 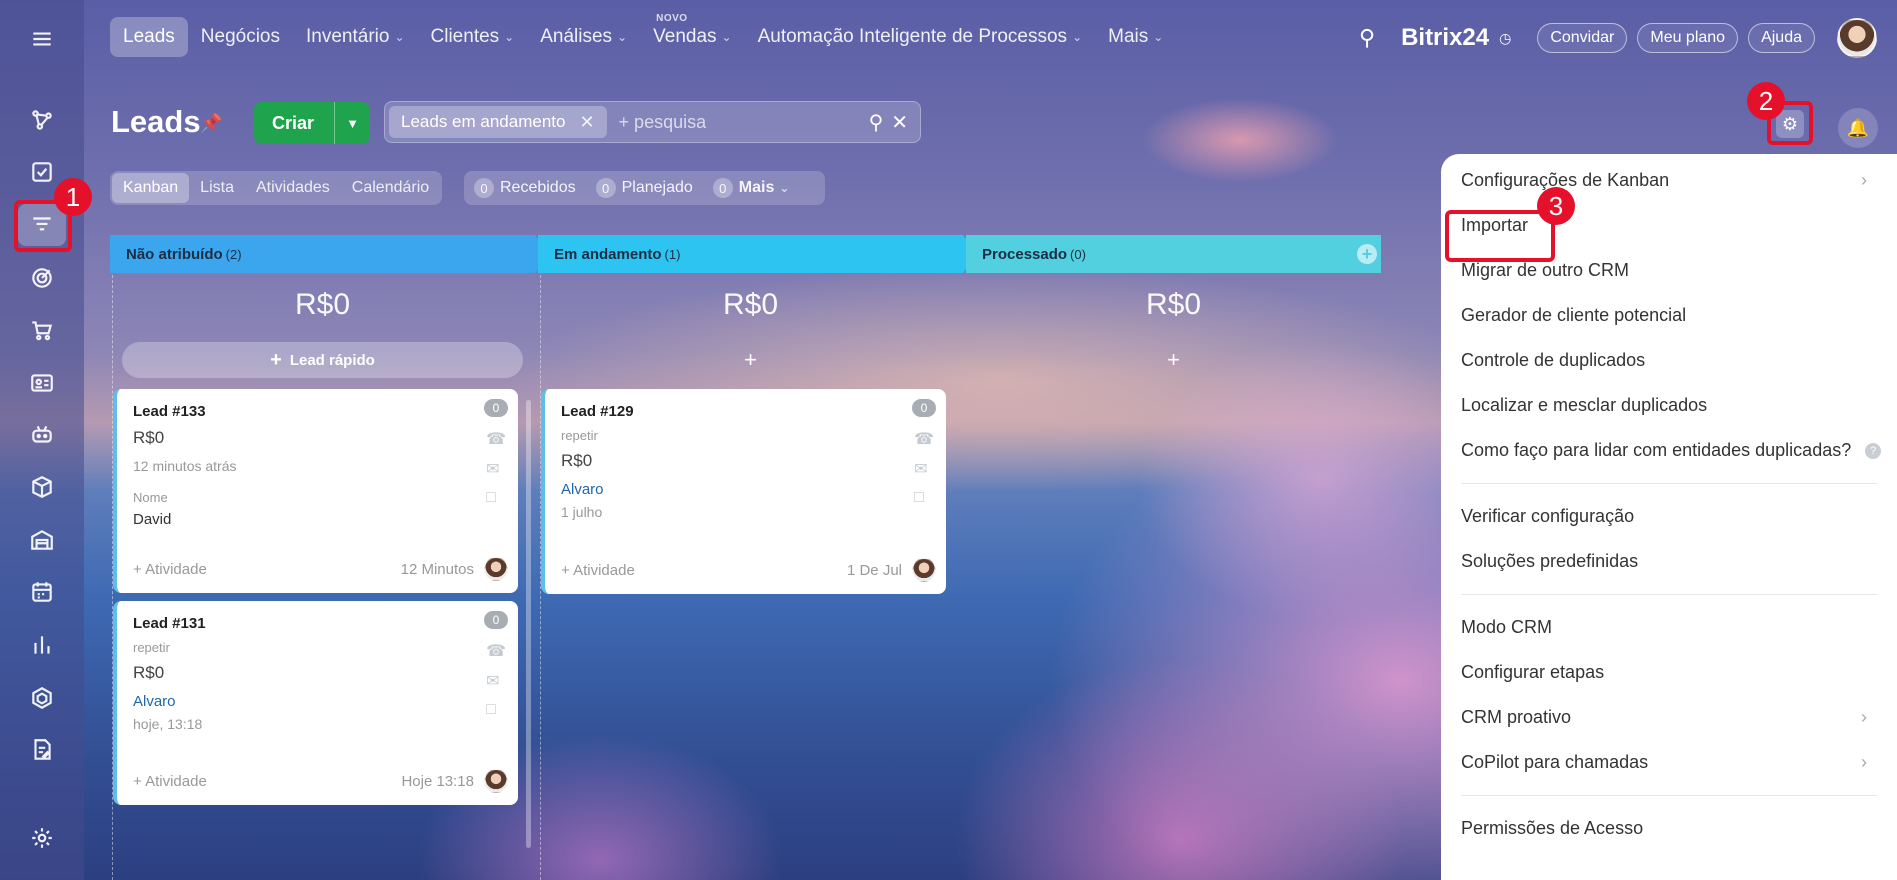 I want to click on filter-chip: Leads em andamento ✕, so click(x=498, y=122).